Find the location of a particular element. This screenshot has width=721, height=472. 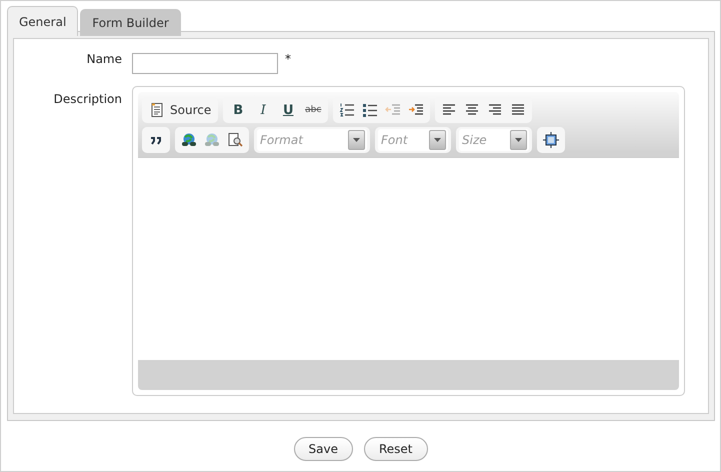

document-icon is located at coordinates (157, 110).